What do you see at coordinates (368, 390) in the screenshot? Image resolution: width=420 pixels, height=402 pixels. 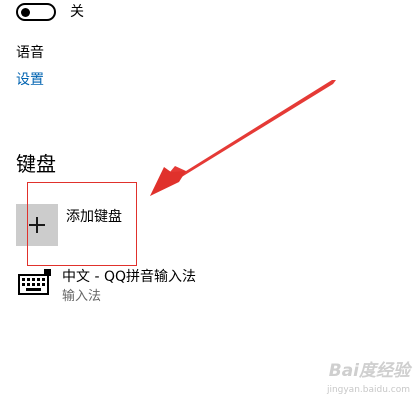 I see `watermark-site: jingyan.baidu.com` at bounding box center [368, 390].